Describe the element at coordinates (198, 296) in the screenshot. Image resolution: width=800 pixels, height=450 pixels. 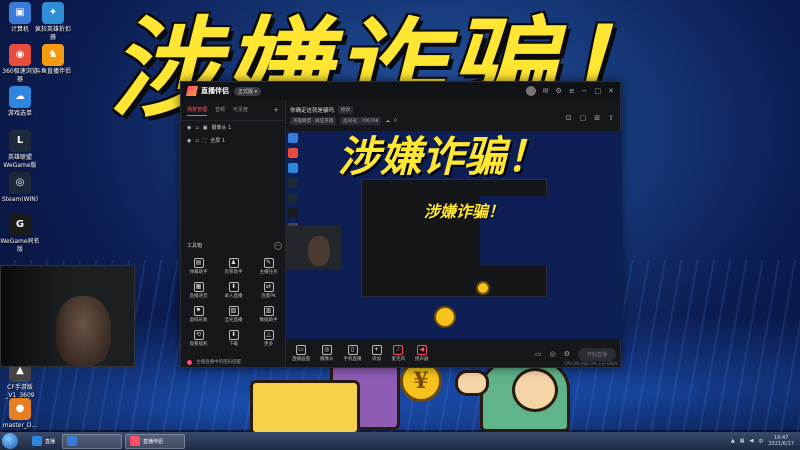
I see `tool-label: 直播语音` at that location.